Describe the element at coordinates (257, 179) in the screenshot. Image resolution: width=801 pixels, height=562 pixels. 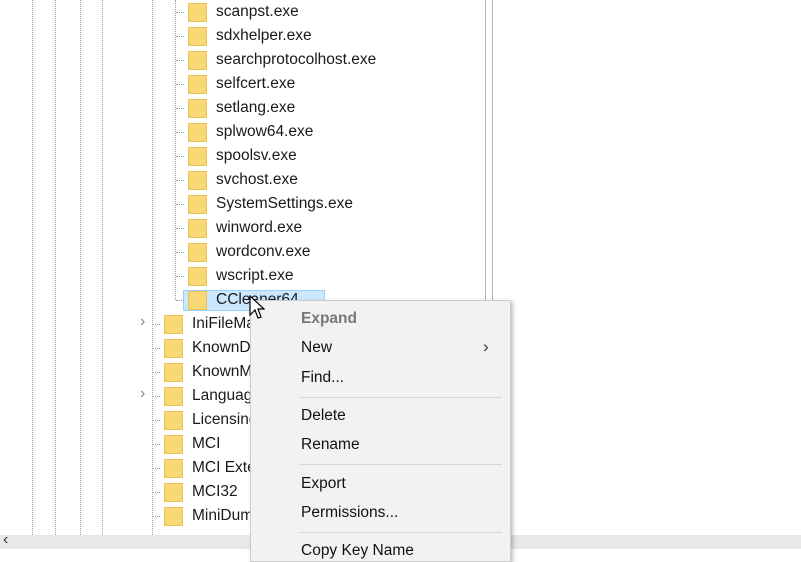
I see `tree-item-label: svchost.exe` at that location.